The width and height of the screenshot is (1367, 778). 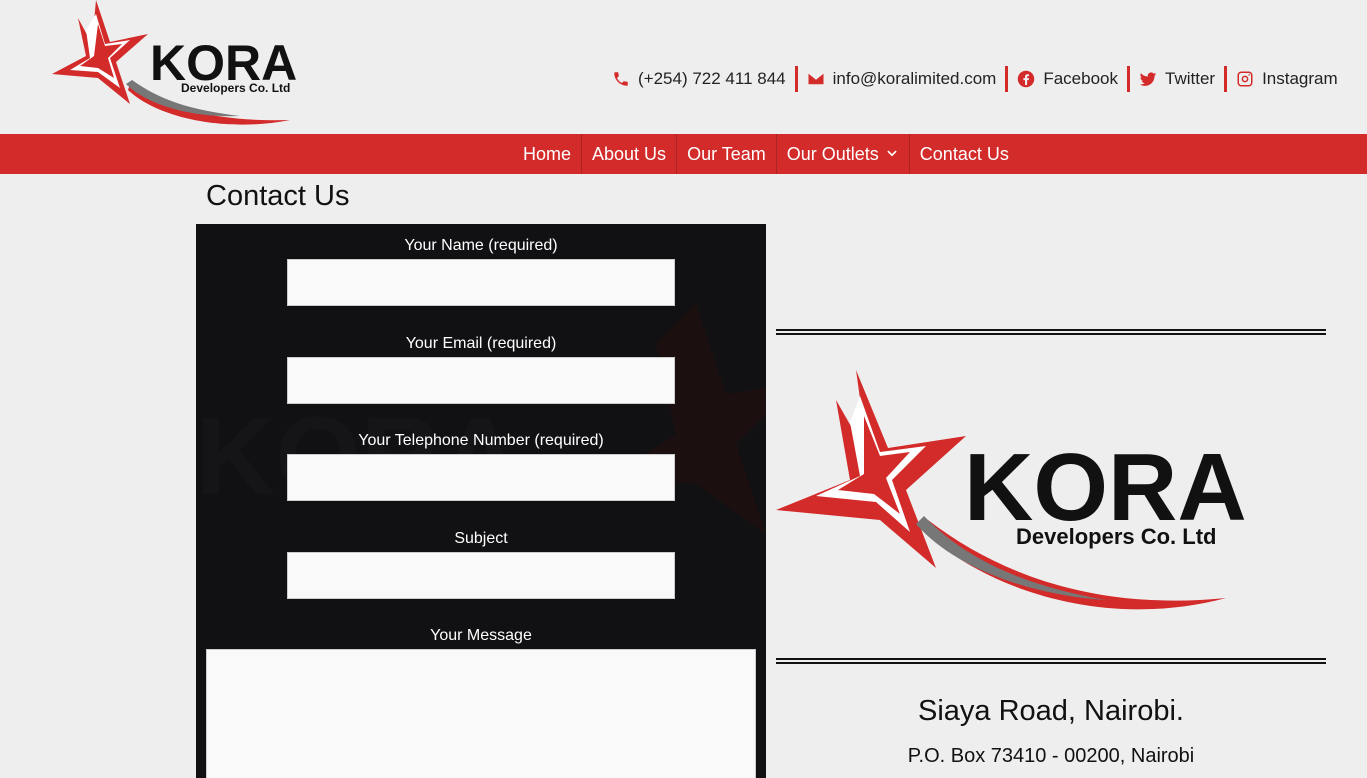 What do you see at coordinates (712, 78) in the screenshot?
I see `phone-text: (+254) 722 411 844` at bounding box center [712, 78].